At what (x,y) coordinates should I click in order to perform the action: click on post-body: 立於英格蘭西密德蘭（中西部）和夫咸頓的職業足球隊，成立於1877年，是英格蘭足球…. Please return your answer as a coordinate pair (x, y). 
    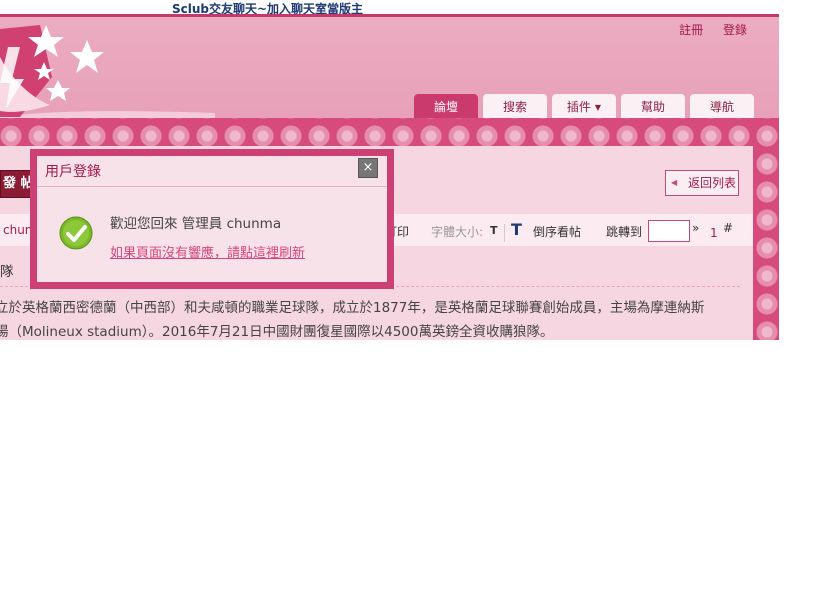
    Looking at the image, I should click on (377, 318).